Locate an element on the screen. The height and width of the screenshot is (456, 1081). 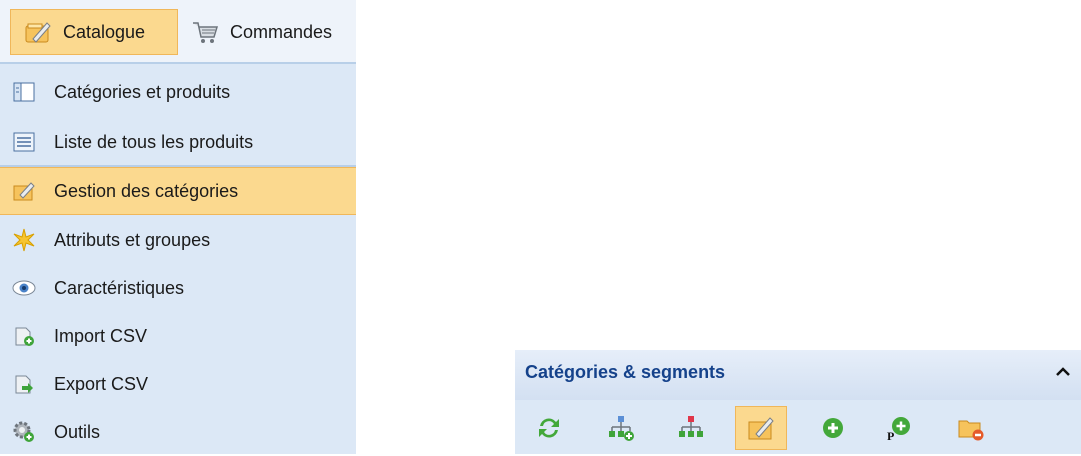
list-icon is located at coordinates (24, 142).